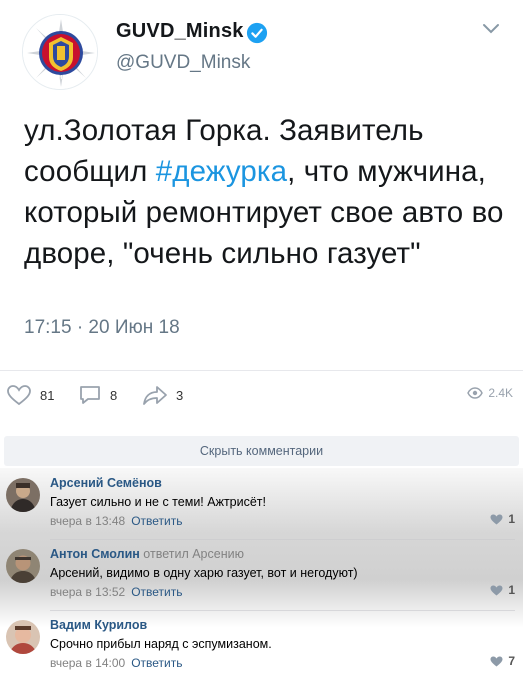 This screenshot has height=674, width=523. Describe the element at coordinates (261, 451) in the screenshot. I see `hide-comments-button: Скрыть комментарии` at that location.